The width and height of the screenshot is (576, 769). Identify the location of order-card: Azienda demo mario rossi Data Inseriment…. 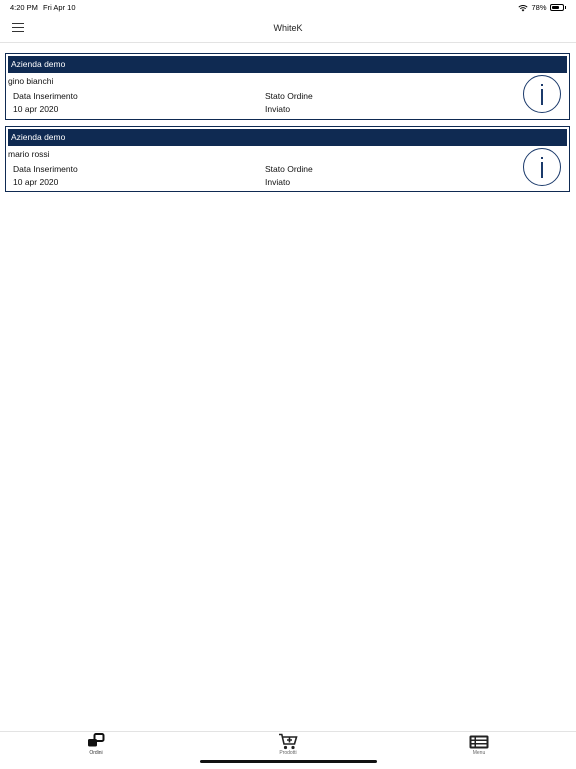
(287, 159).